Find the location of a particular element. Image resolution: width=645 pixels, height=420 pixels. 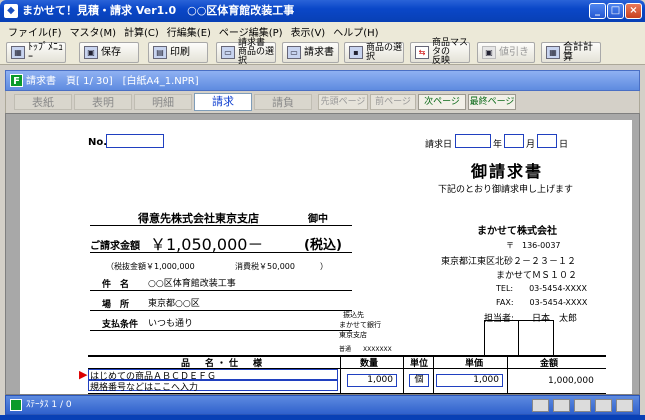

prev-page-button: 前ページ is located at coordinates (393, 102).